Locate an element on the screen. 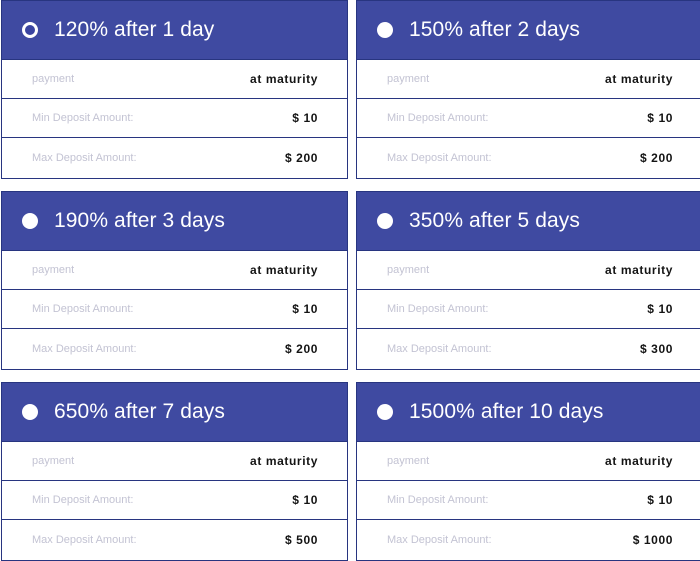 The width and height of the screenshot is (700, 561). plan-title: 650% after 7 days is located at coordinates (139, 411).